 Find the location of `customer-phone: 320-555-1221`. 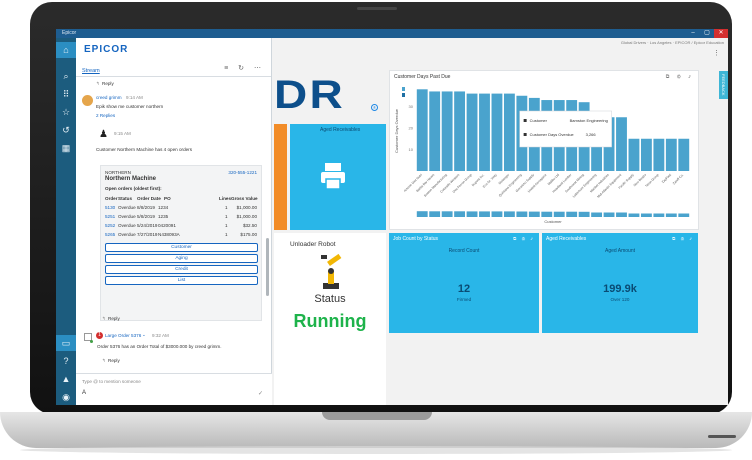

customer-phone: 320-555-1221 is located at coordinates (242, 172).